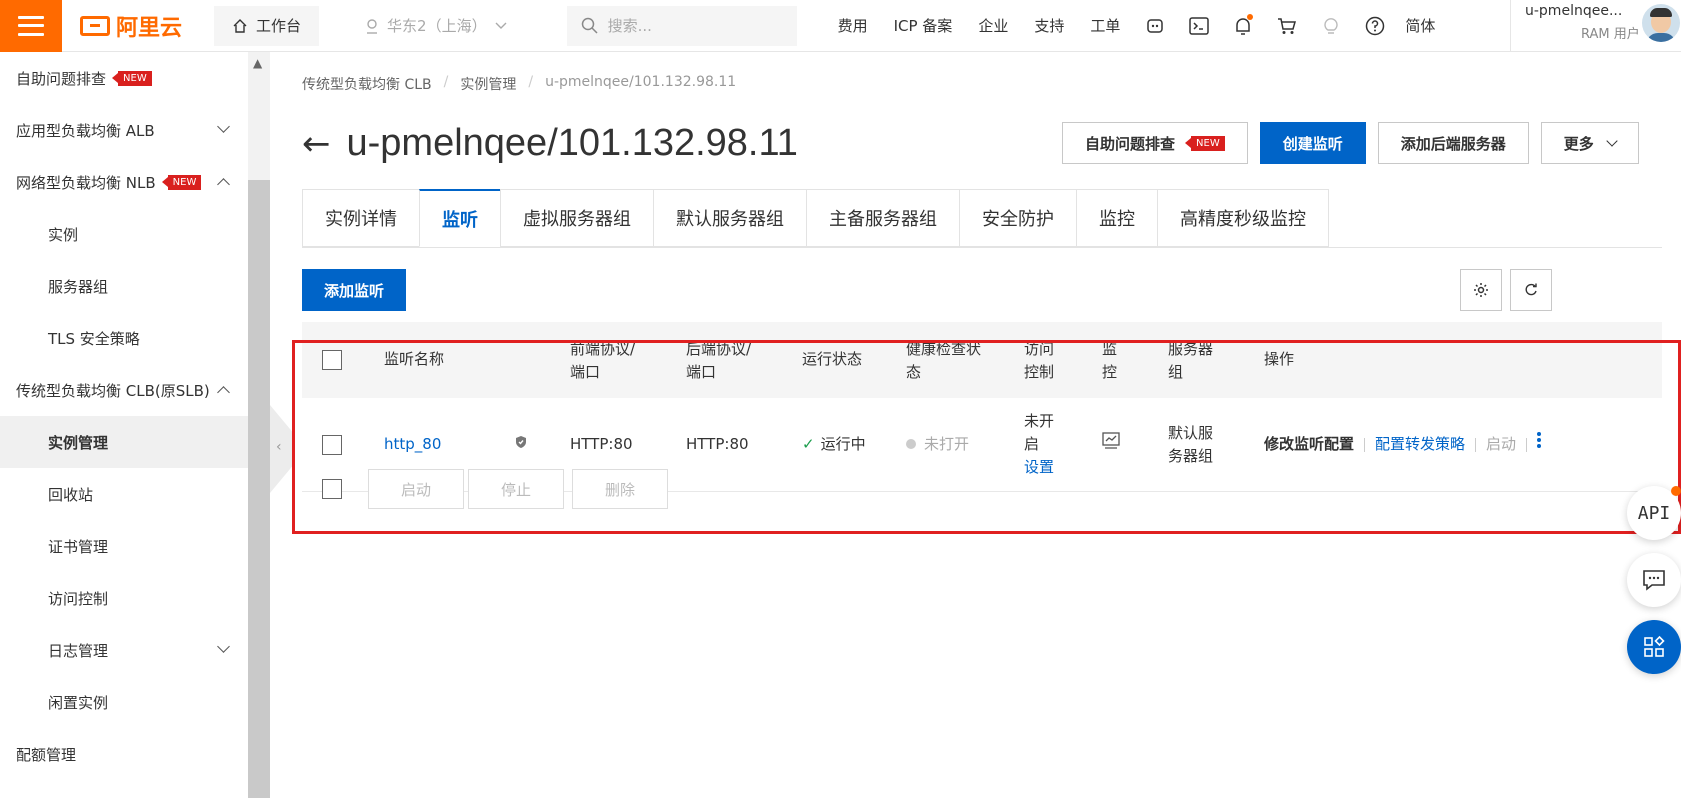  I want to click on scrollbar-thumb, so click(259, 489).